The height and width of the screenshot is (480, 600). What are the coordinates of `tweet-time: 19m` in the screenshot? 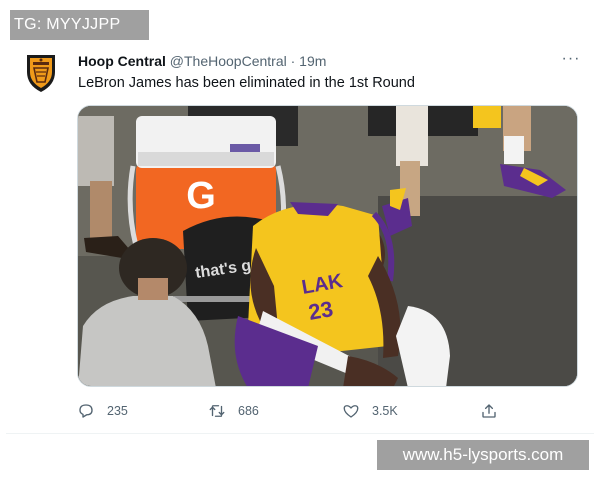 It's located at (312, 61).